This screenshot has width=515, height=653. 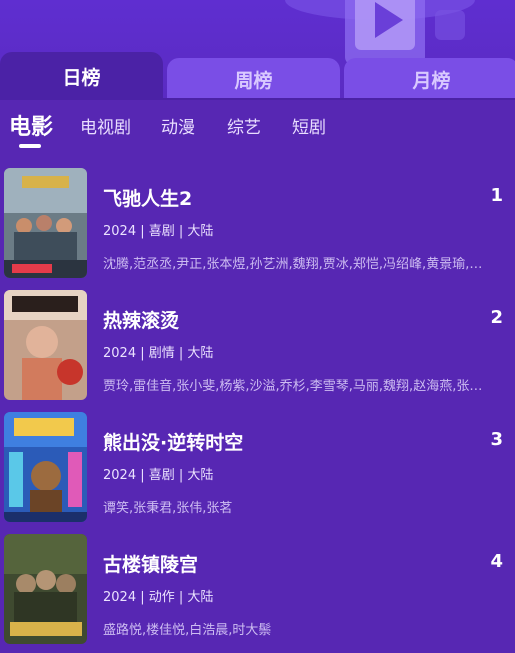 I want to click on category-short-drama: 短剧, so click(x=309, y=125).